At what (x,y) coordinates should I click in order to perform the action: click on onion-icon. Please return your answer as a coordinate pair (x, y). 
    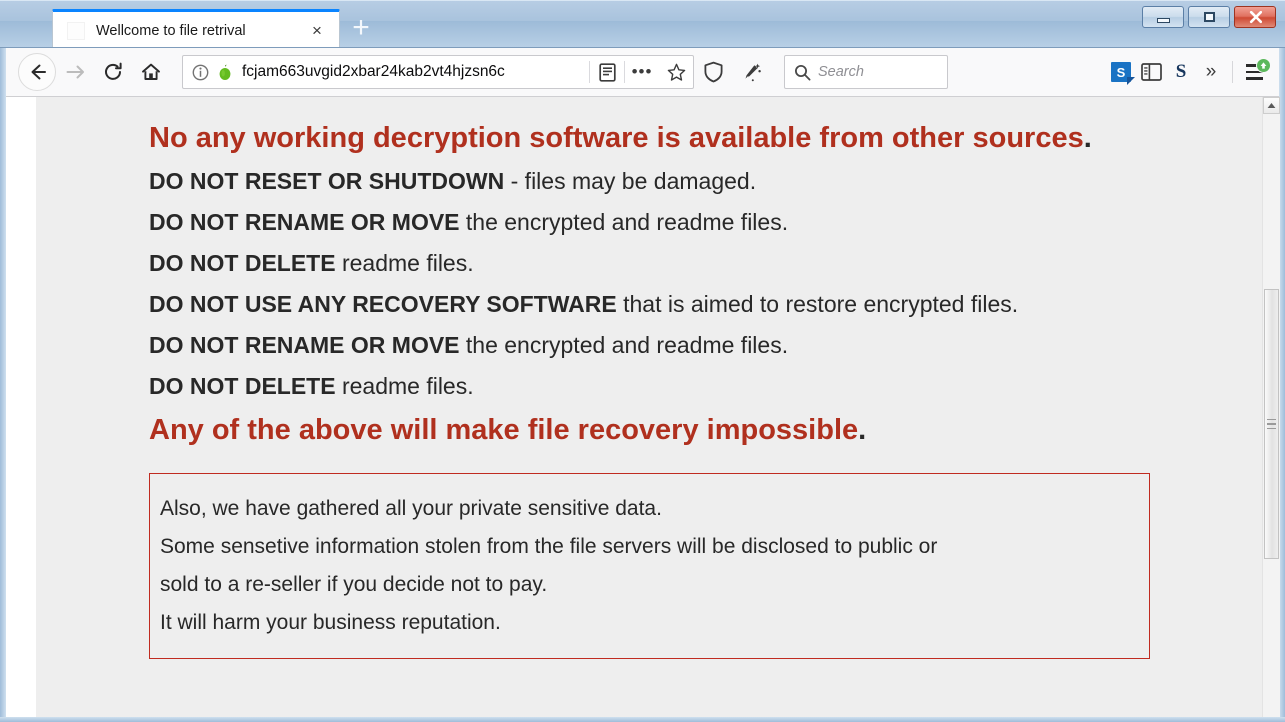
    Looking at the image, I should click on (225, 72).